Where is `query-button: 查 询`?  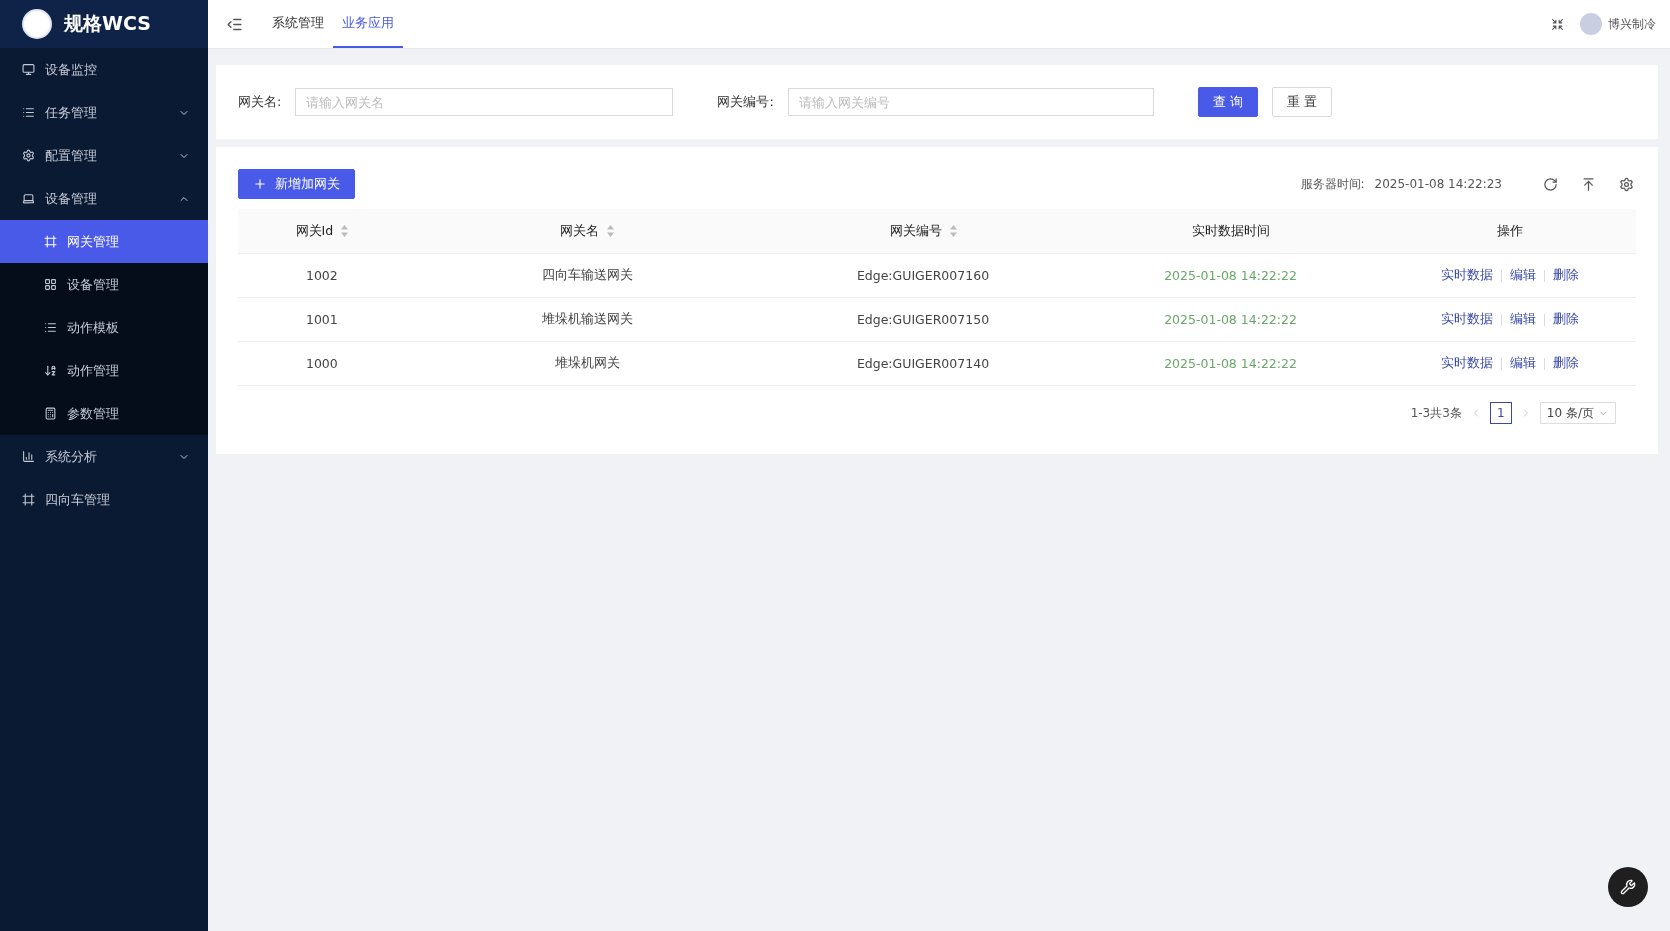 query-button: 查 询 is located at coordinates (1227, 102).